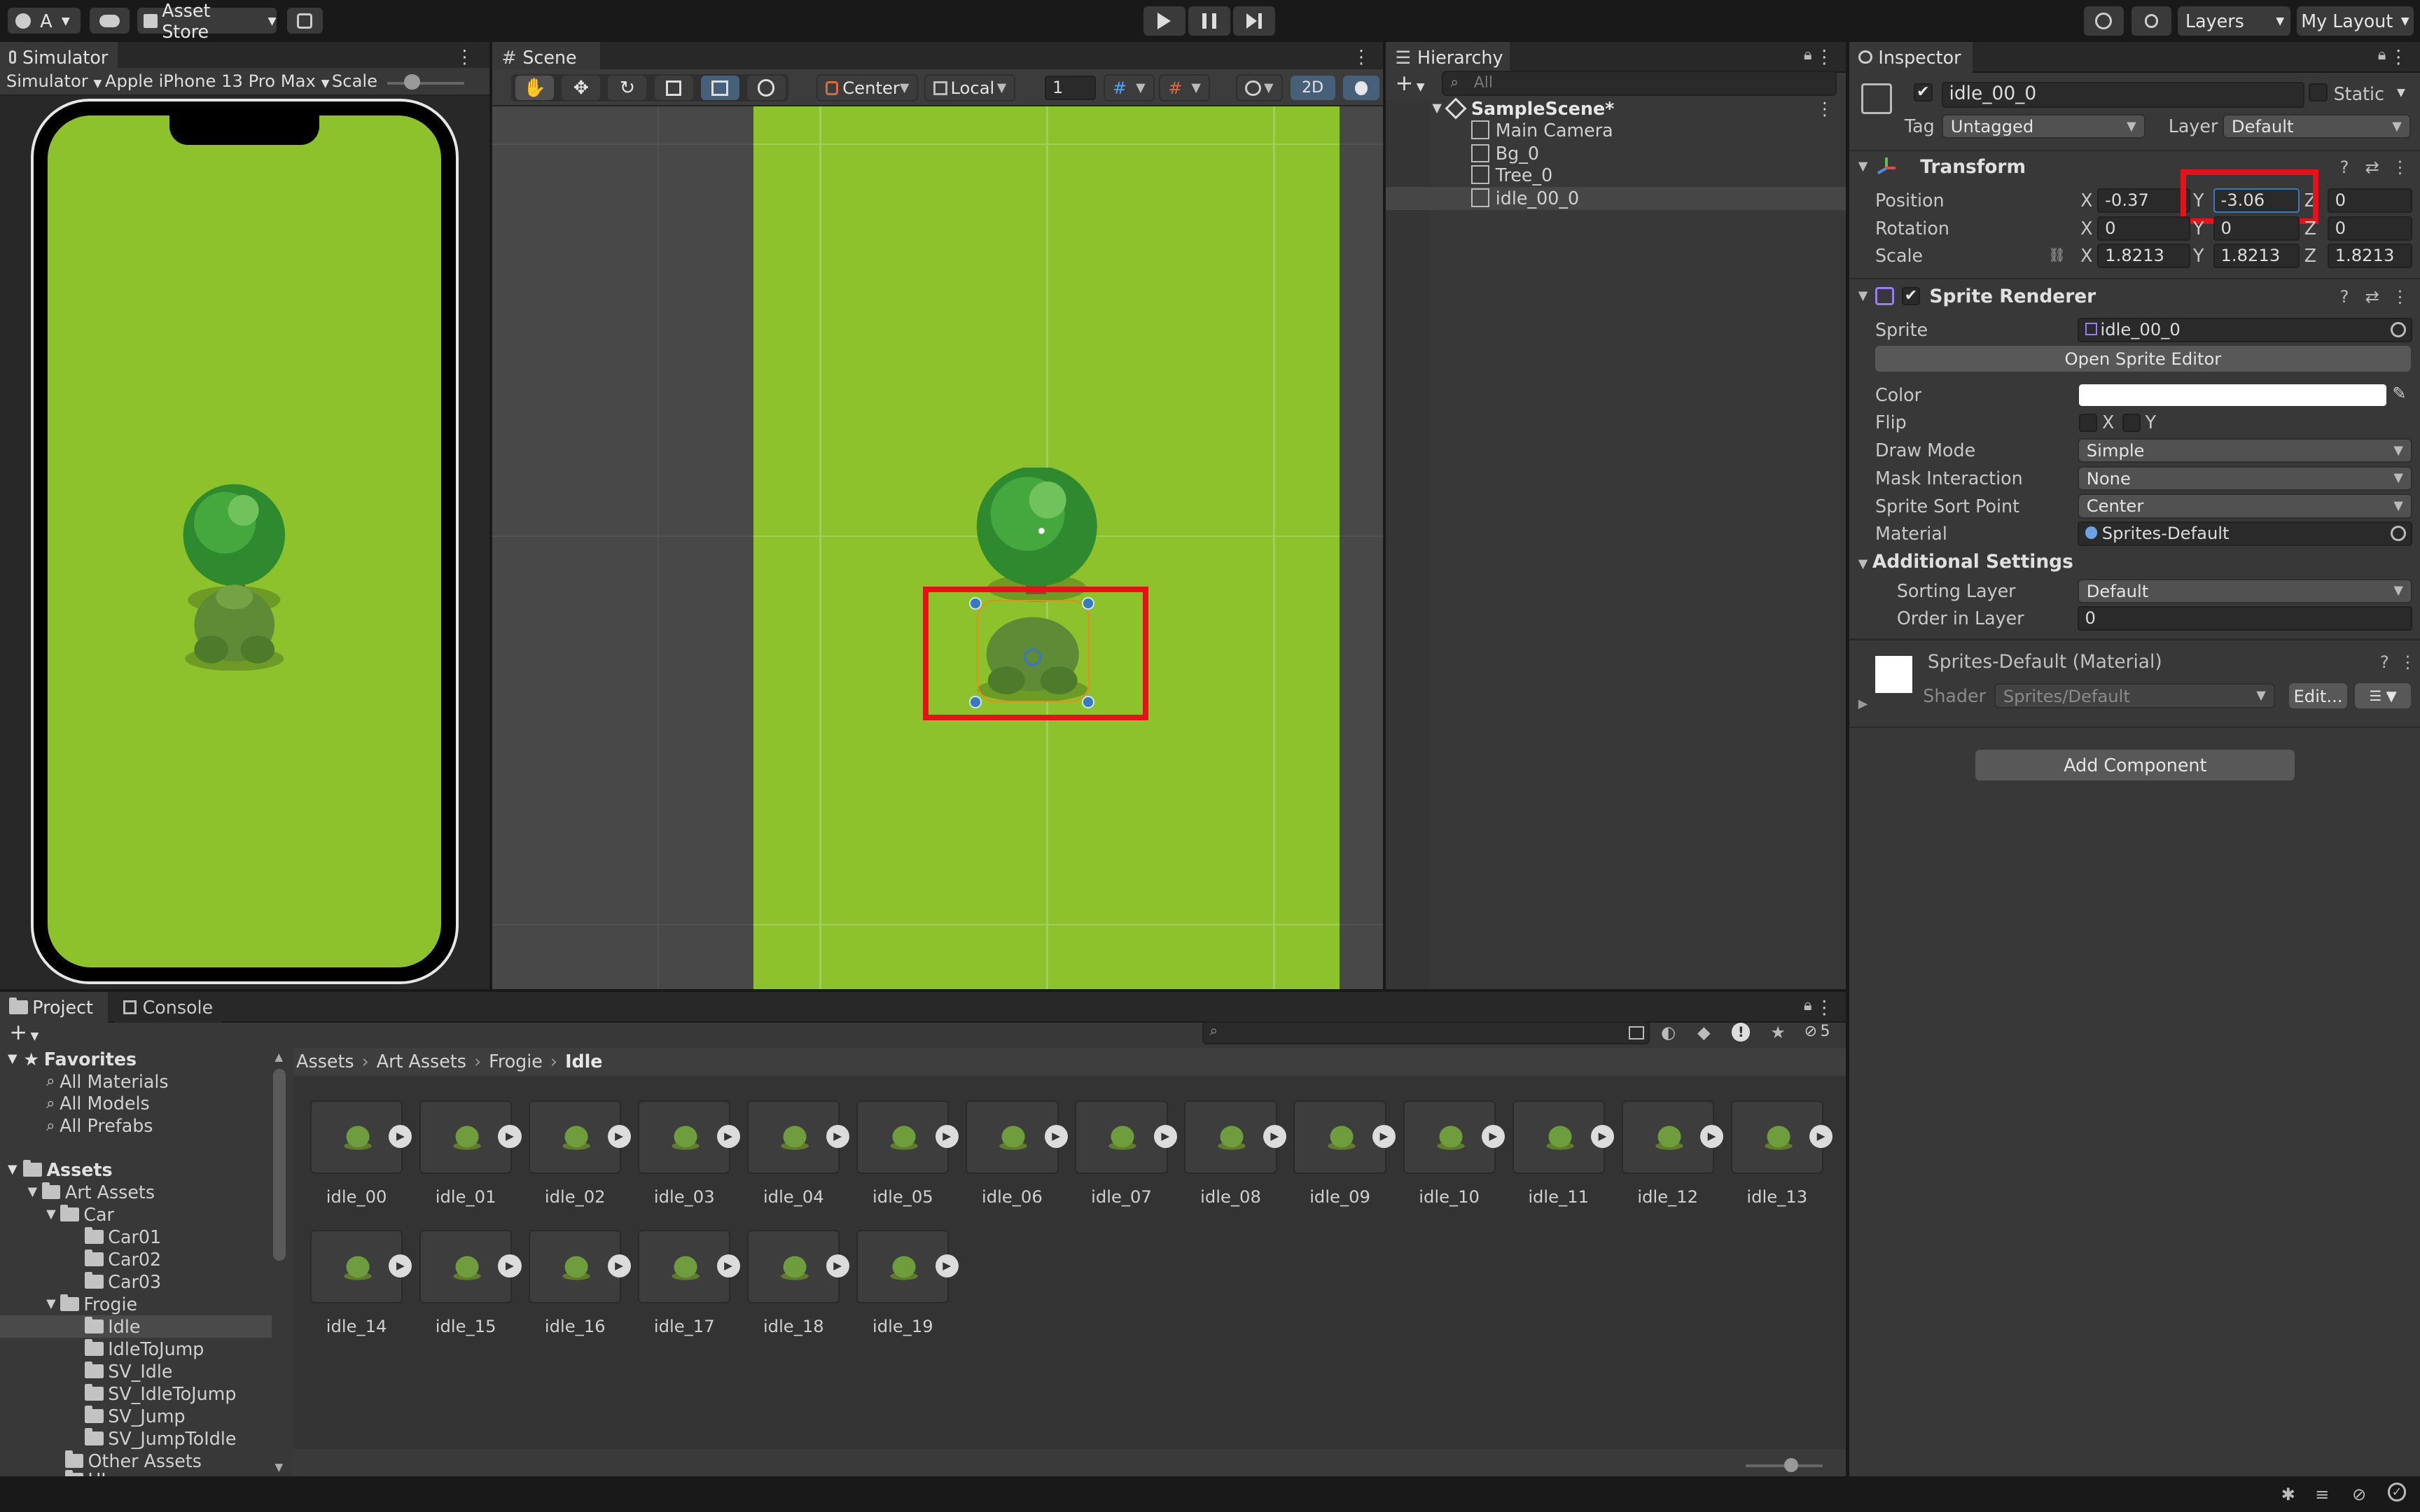 The width and height of the screenshot is (2420, 1512). I want to click on asset-tile: ▶ idle_09, so click(1346, 1162).